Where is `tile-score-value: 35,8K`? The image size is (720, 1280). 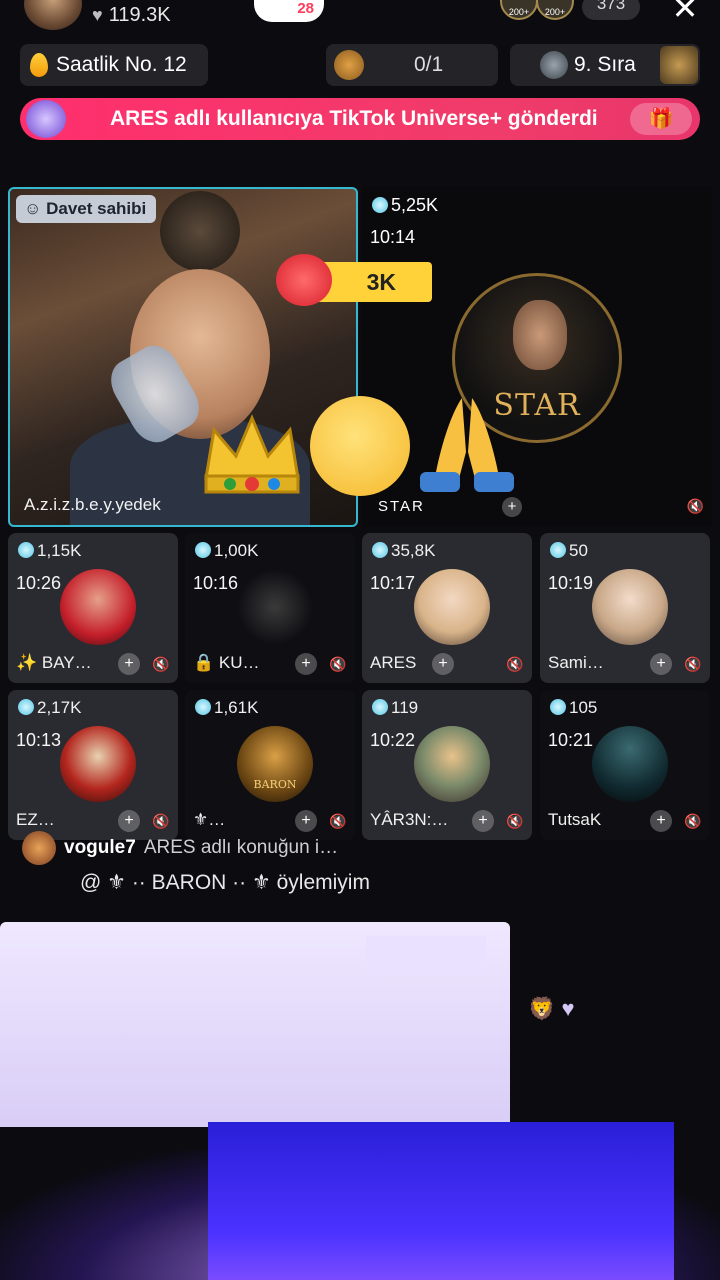 tile-score-value: 35,8K is located at coordinates (413, 550).